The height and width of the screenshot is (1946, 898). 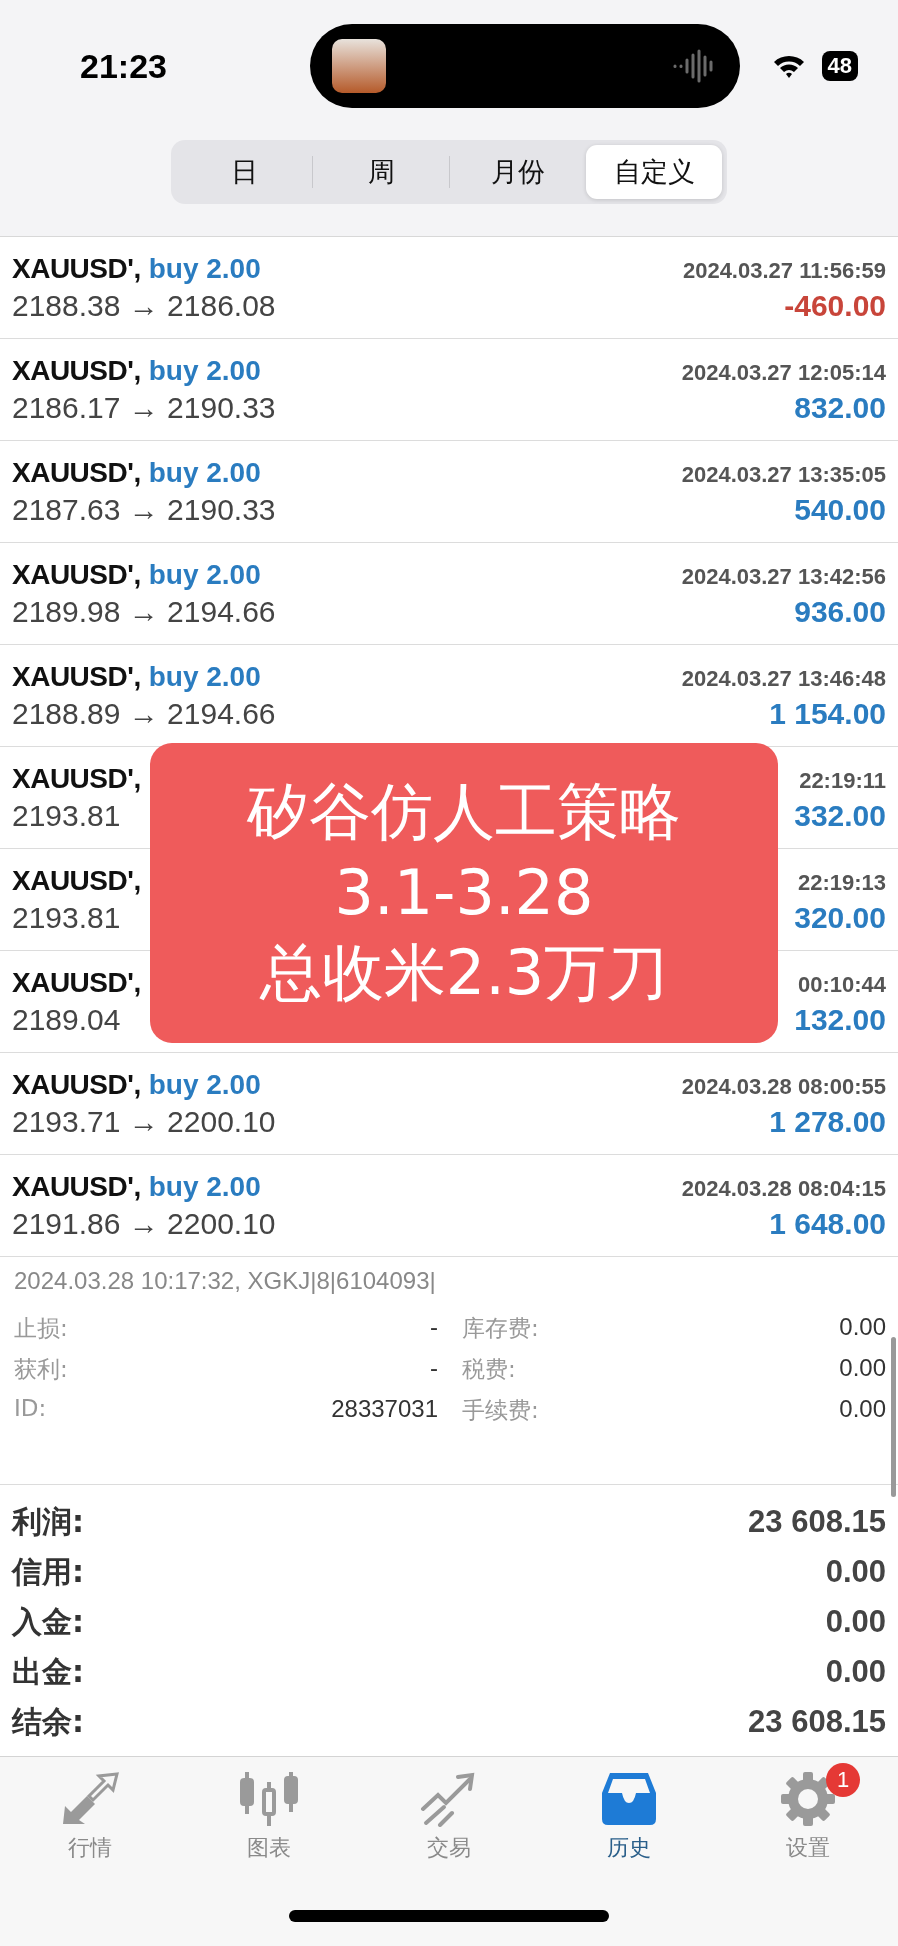 I want to click on detail-label: 手续费:, so click(x=500, y=1410).